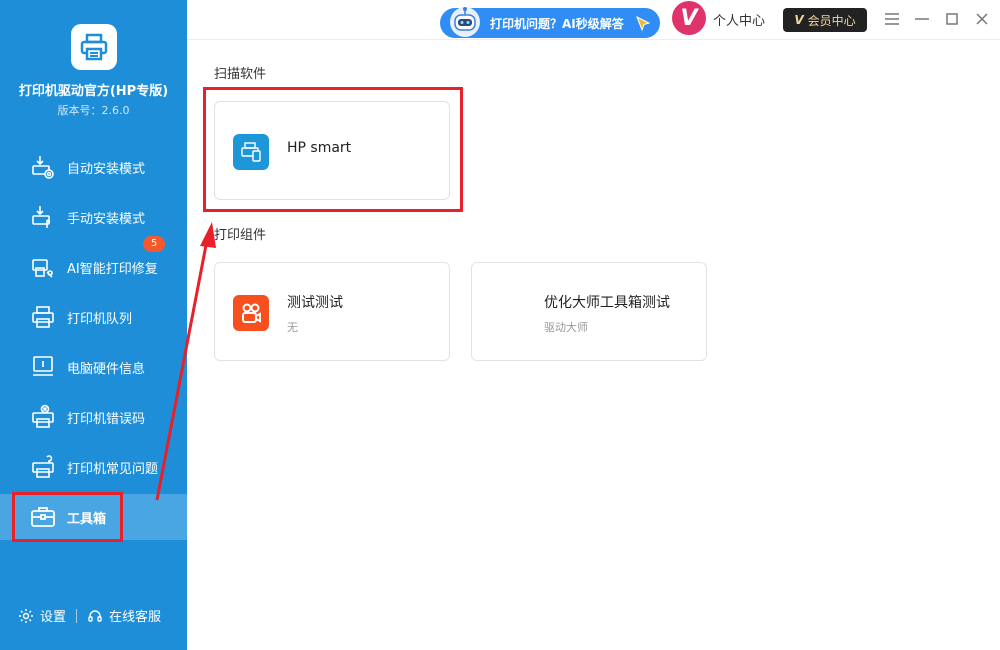 The image size is (1000, 650). What do you see at coordinates (240, 235) in the screenshot?
I see `section-title-print: 打印组件` at bounding box center [240, 235].